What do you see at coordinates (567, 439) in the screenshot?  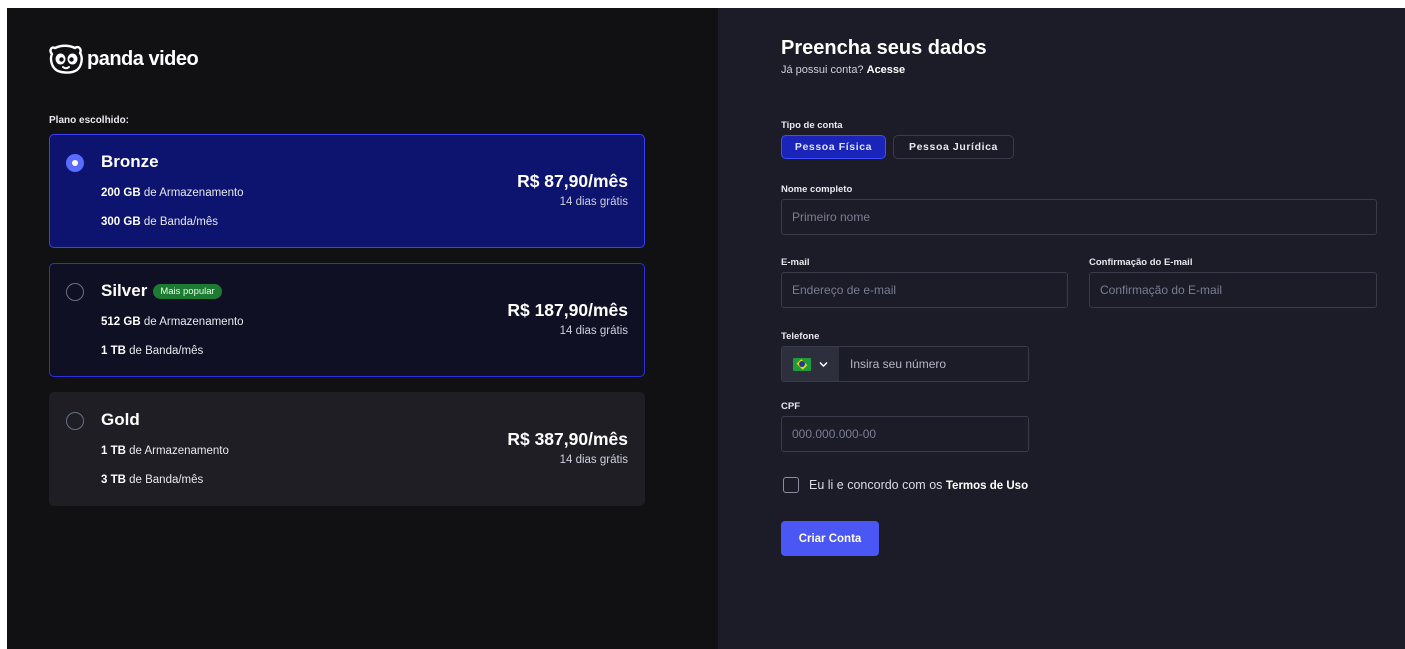 I see `plan-price: R$ 387,90/mês` at bounding box center [567, 439].